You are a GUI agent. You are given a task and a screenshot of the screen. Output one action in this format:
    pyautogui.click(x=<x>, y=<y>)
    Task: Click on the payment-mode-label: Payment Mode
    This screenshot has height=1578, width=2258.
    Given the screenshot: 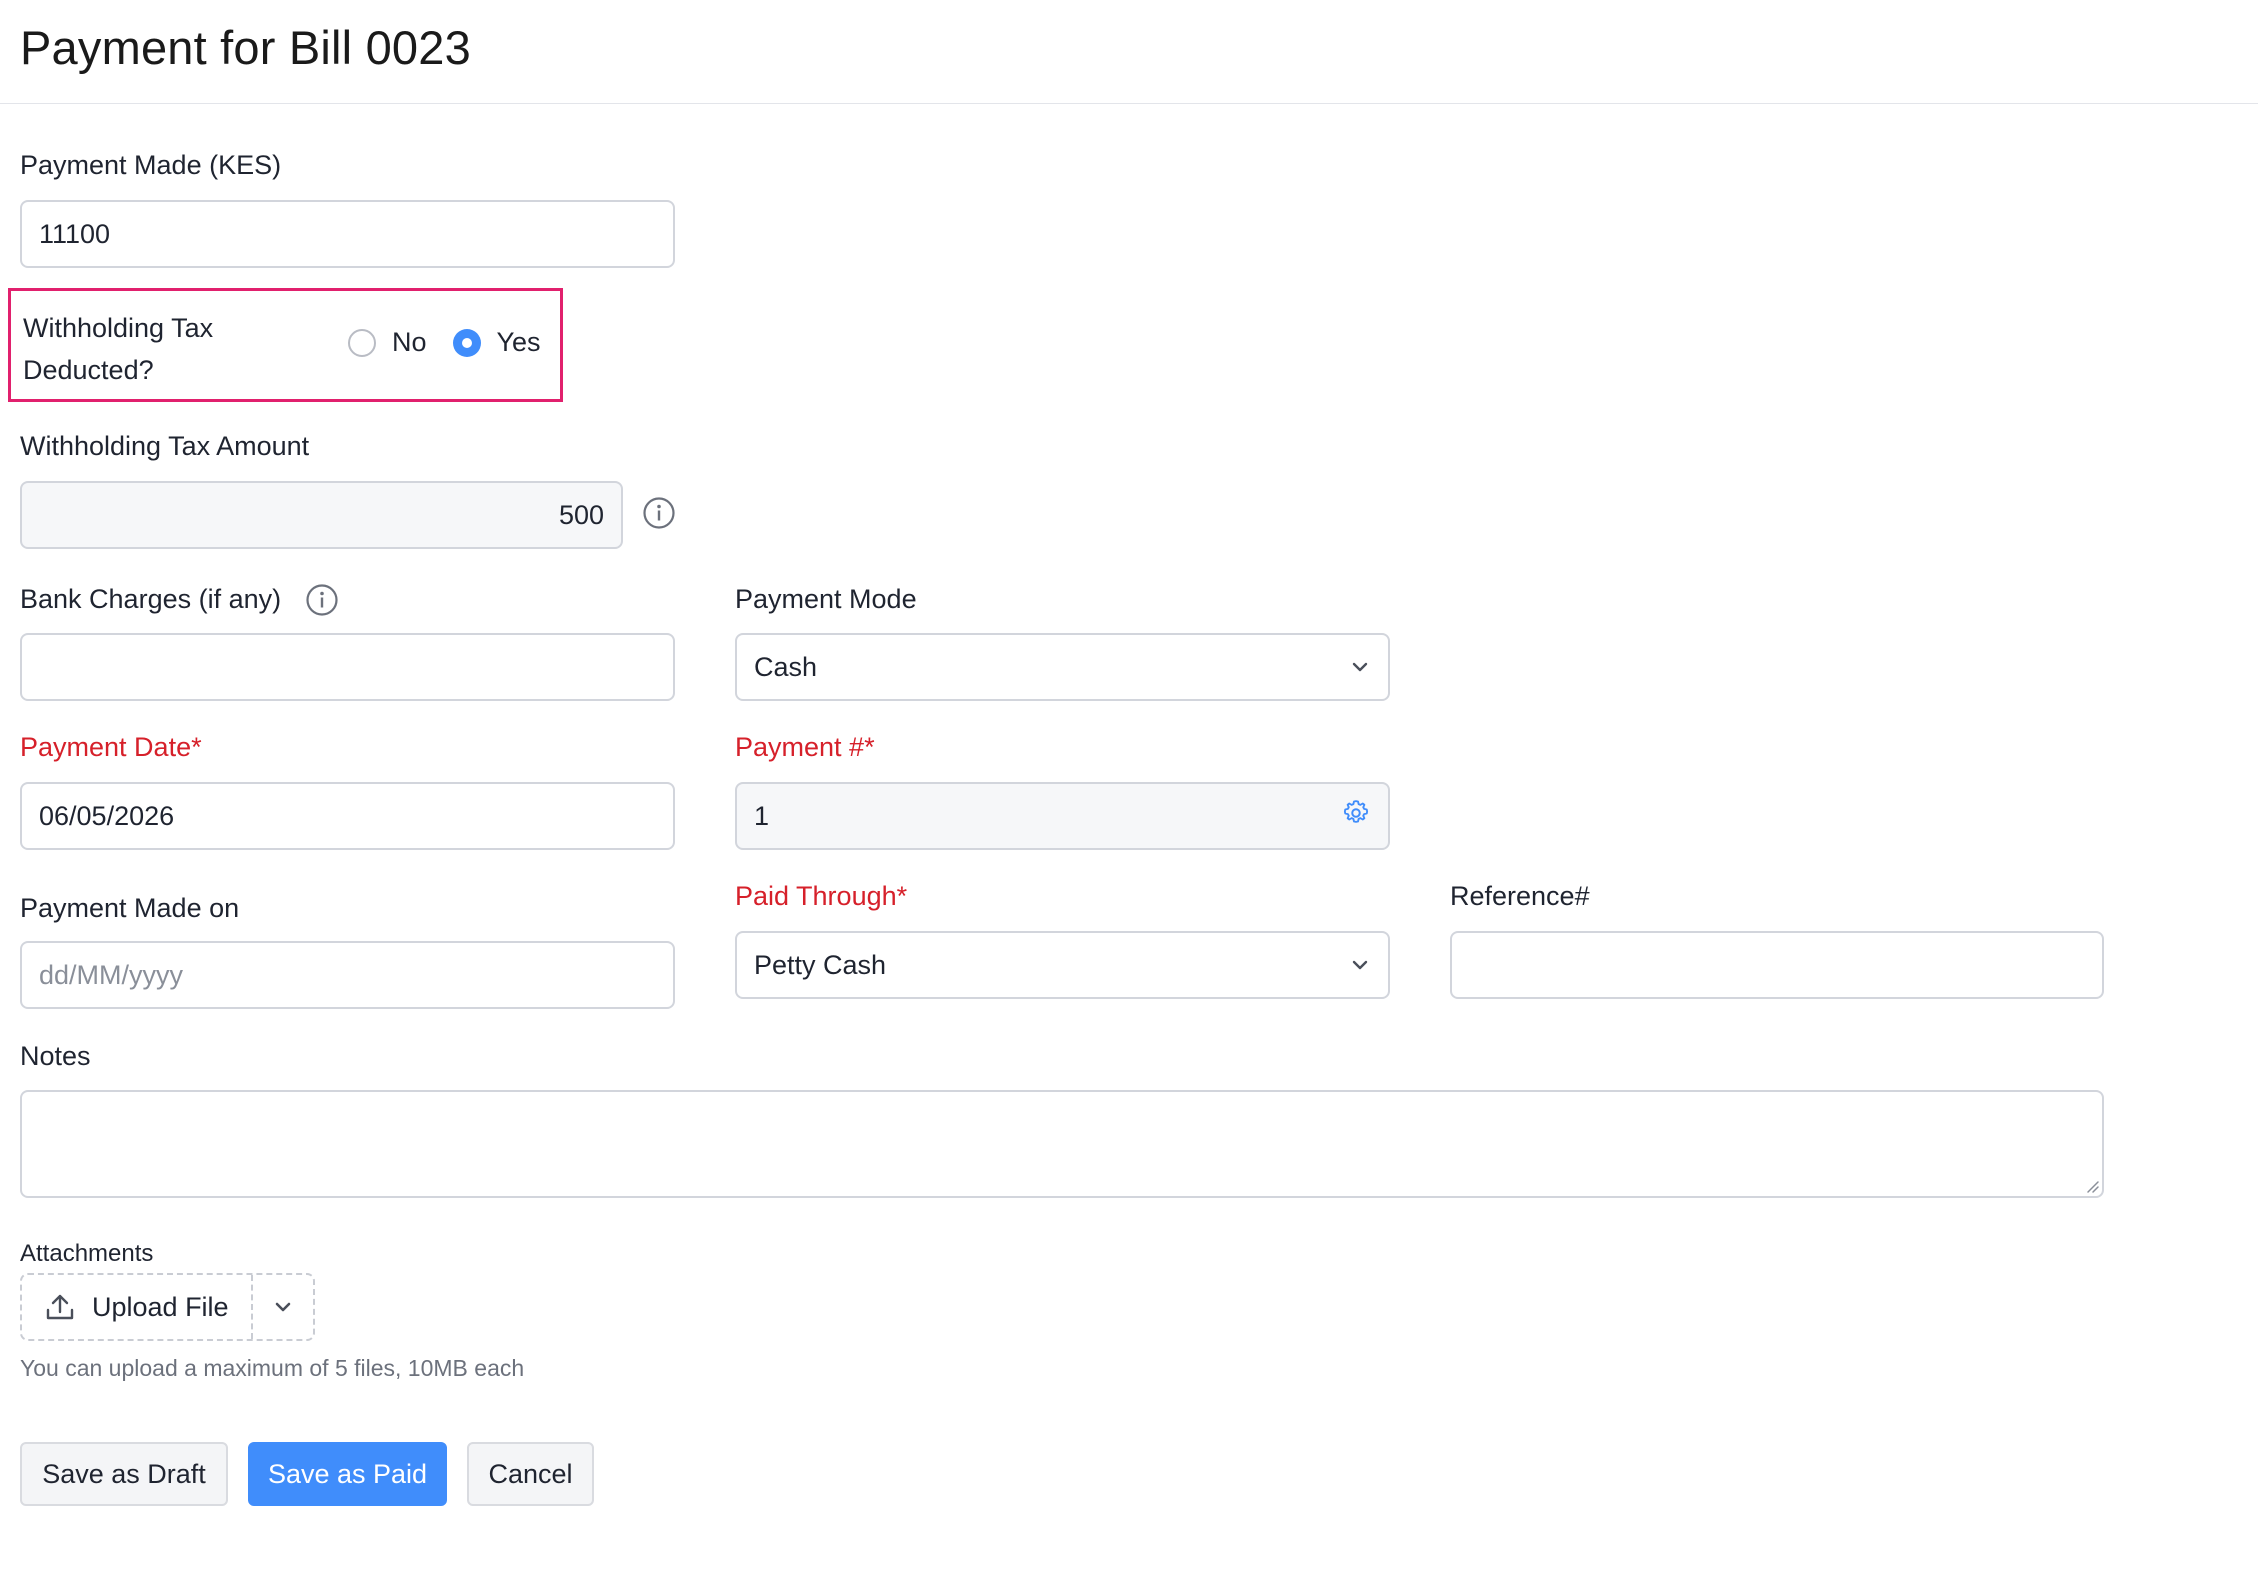 What is the action you would take?
    pyautogui.click(x=826, y=599)
    